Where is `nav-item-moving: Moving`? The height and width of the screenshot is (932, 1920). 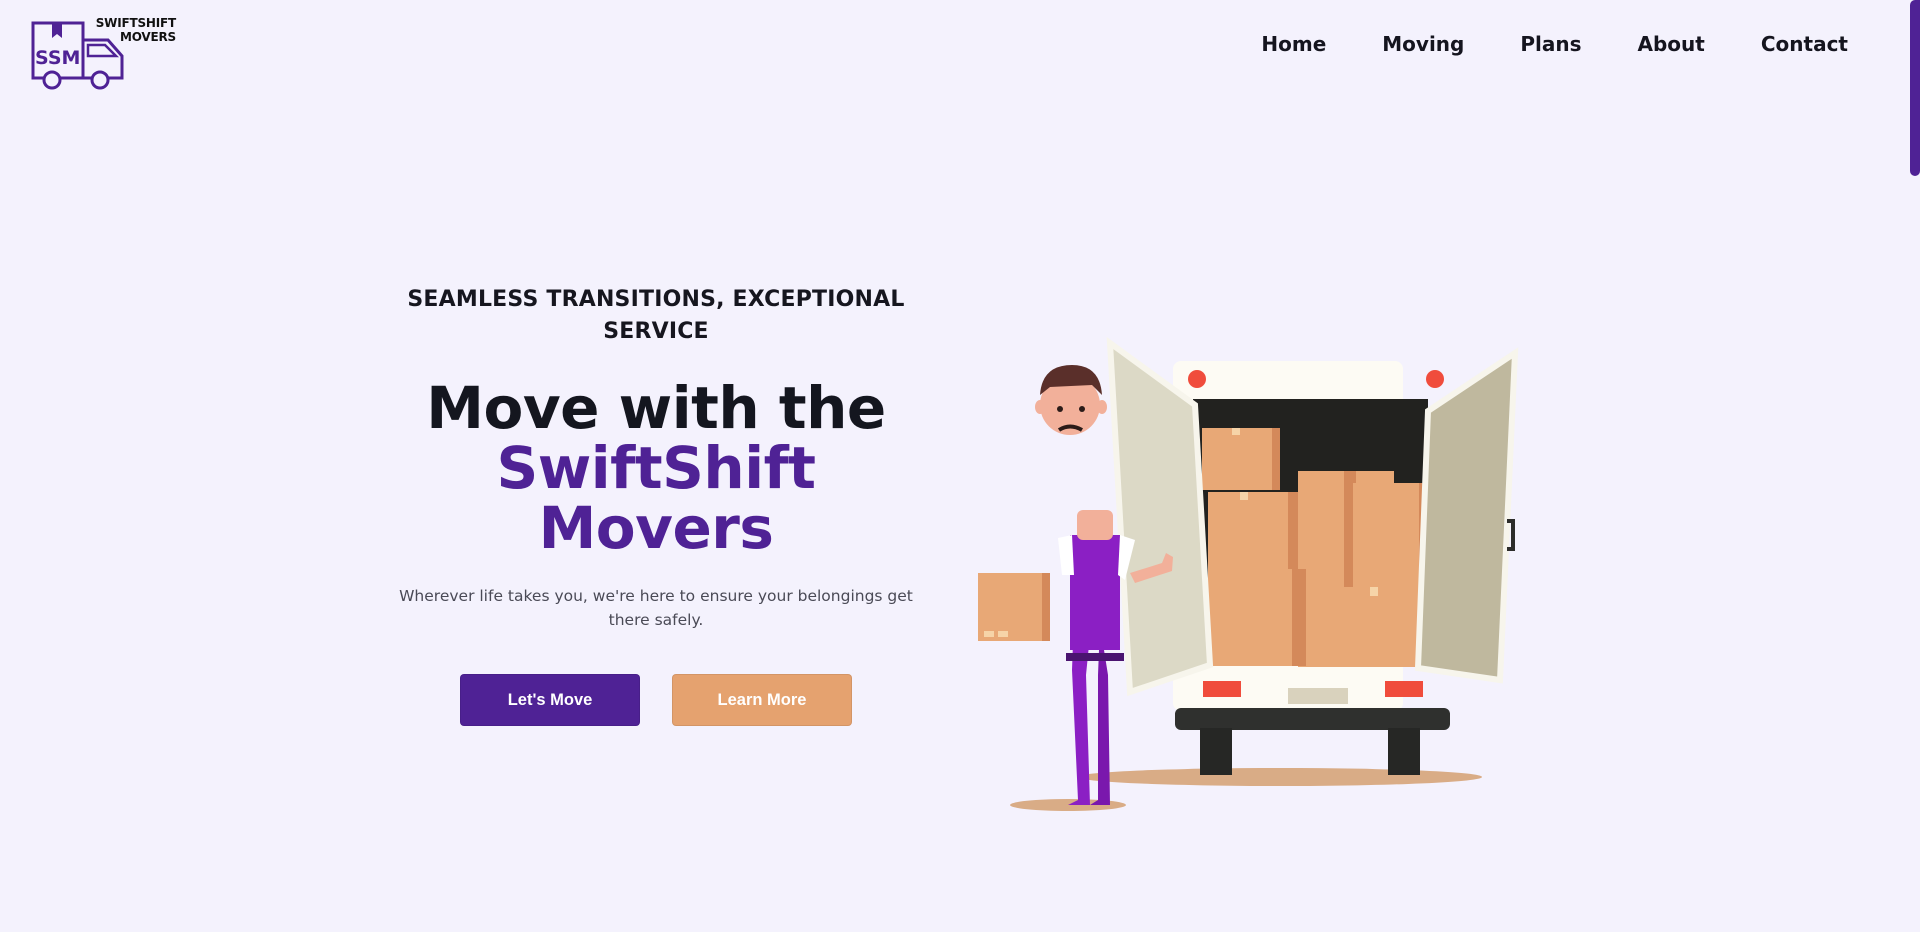
nav-item-moving: Moving is located at coordinates (1423, 44).